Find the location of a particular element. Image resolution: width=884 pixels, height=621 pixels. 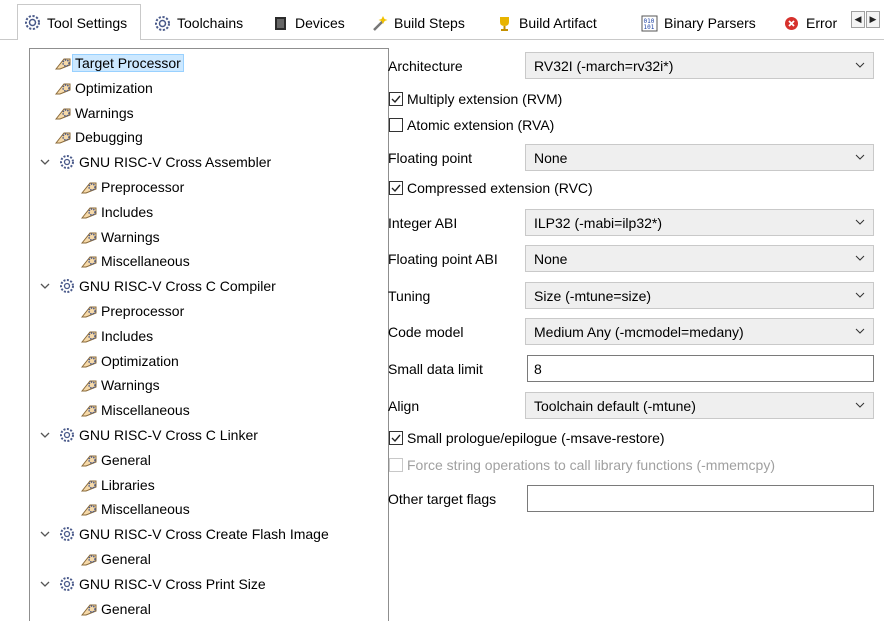

atomic-extension-checkbox: Atomic extension (RVA) is located at coordinates (471, 125).